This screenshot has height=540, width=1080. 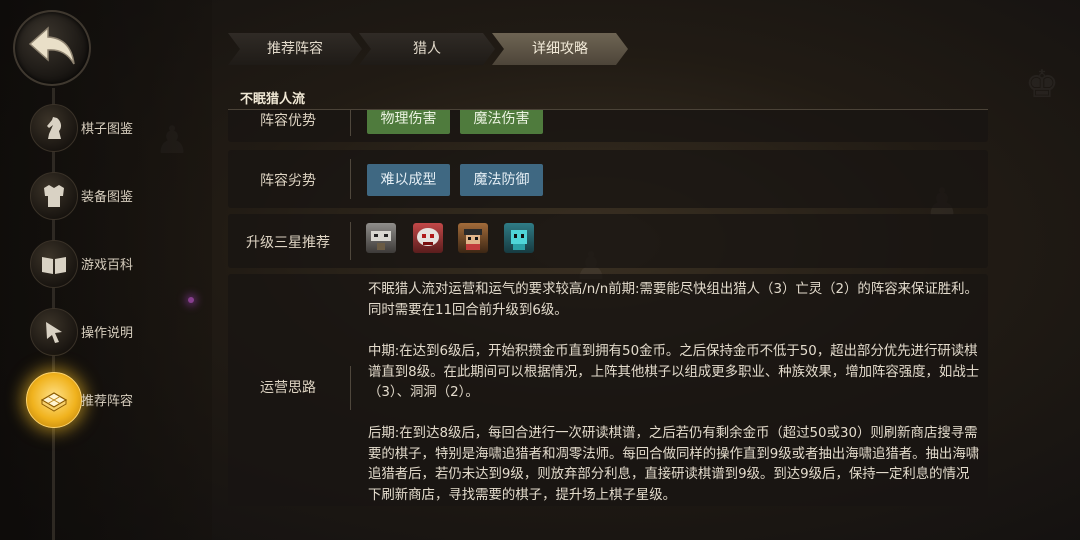 I want to click on sidebar-item-equipment: 装备图鉴, so click(x=111, y=198).